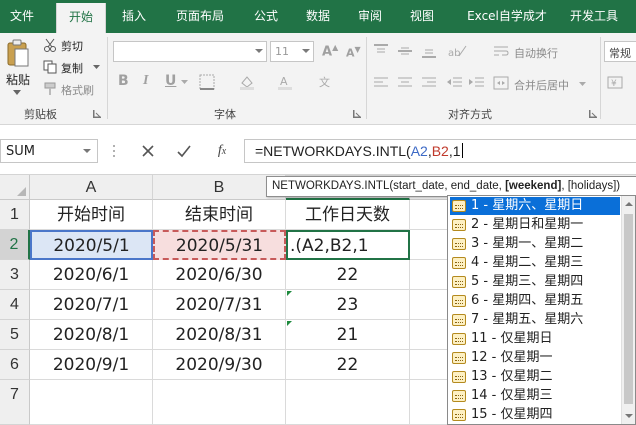  Describe the element at coordinates (145, 81) in the screenshot. I see `italic-button: I` at that location.